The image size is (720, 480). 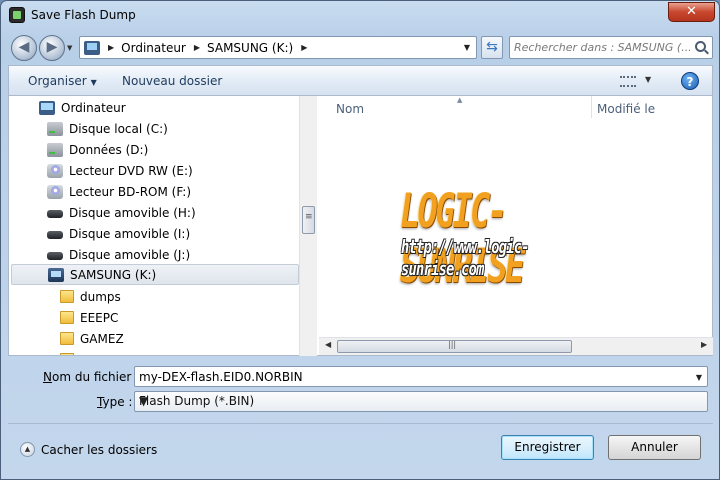 I want to click on divider, so click(x=360, y=423).